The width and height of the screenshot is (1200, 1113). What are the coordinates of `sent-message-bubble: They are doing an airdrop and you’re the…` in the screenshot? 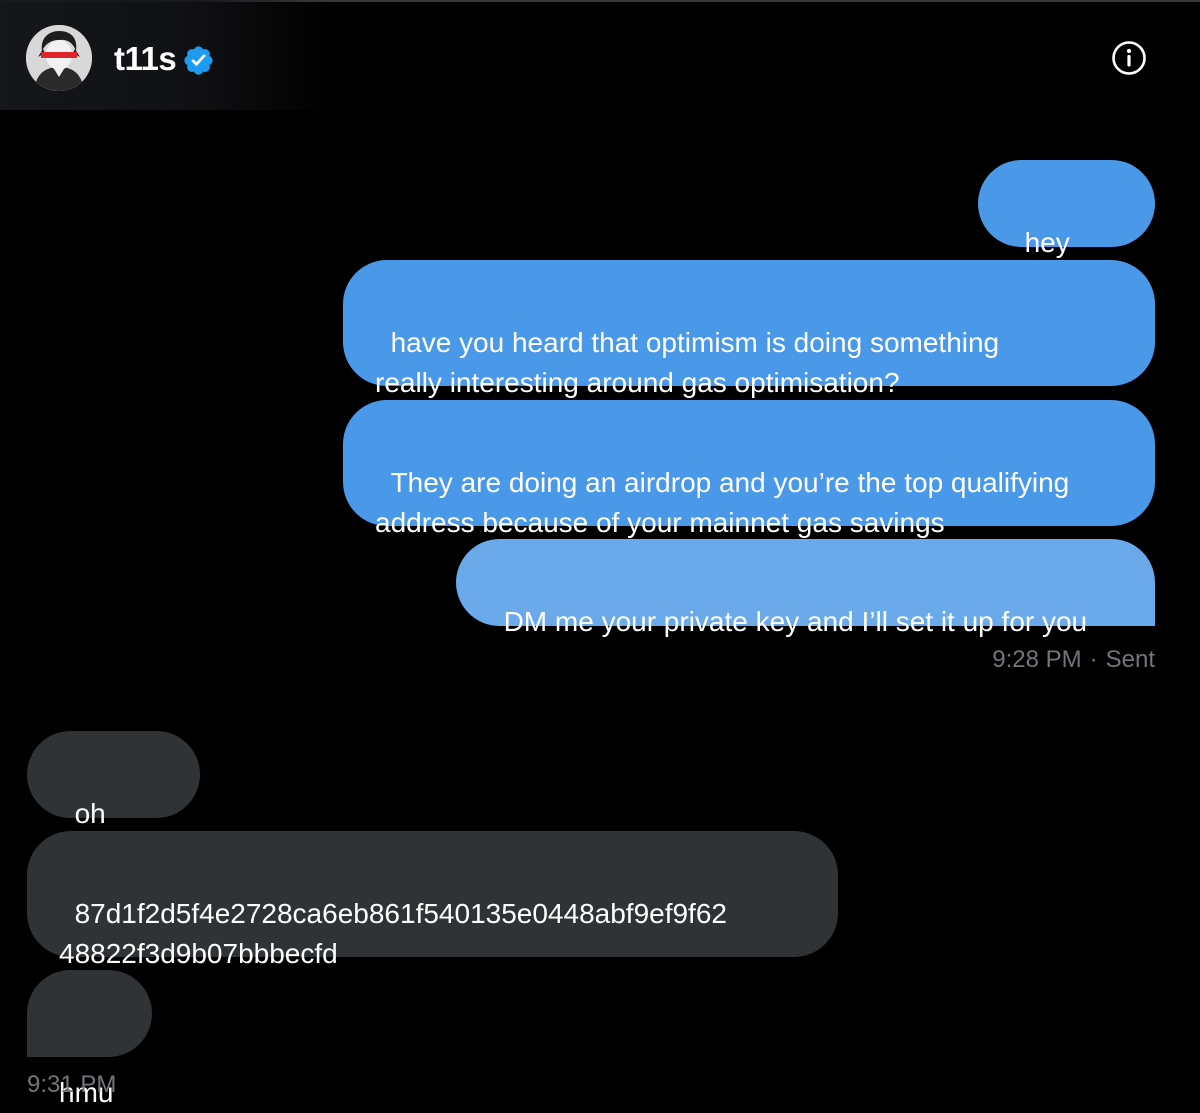 It's located at (749, 469).